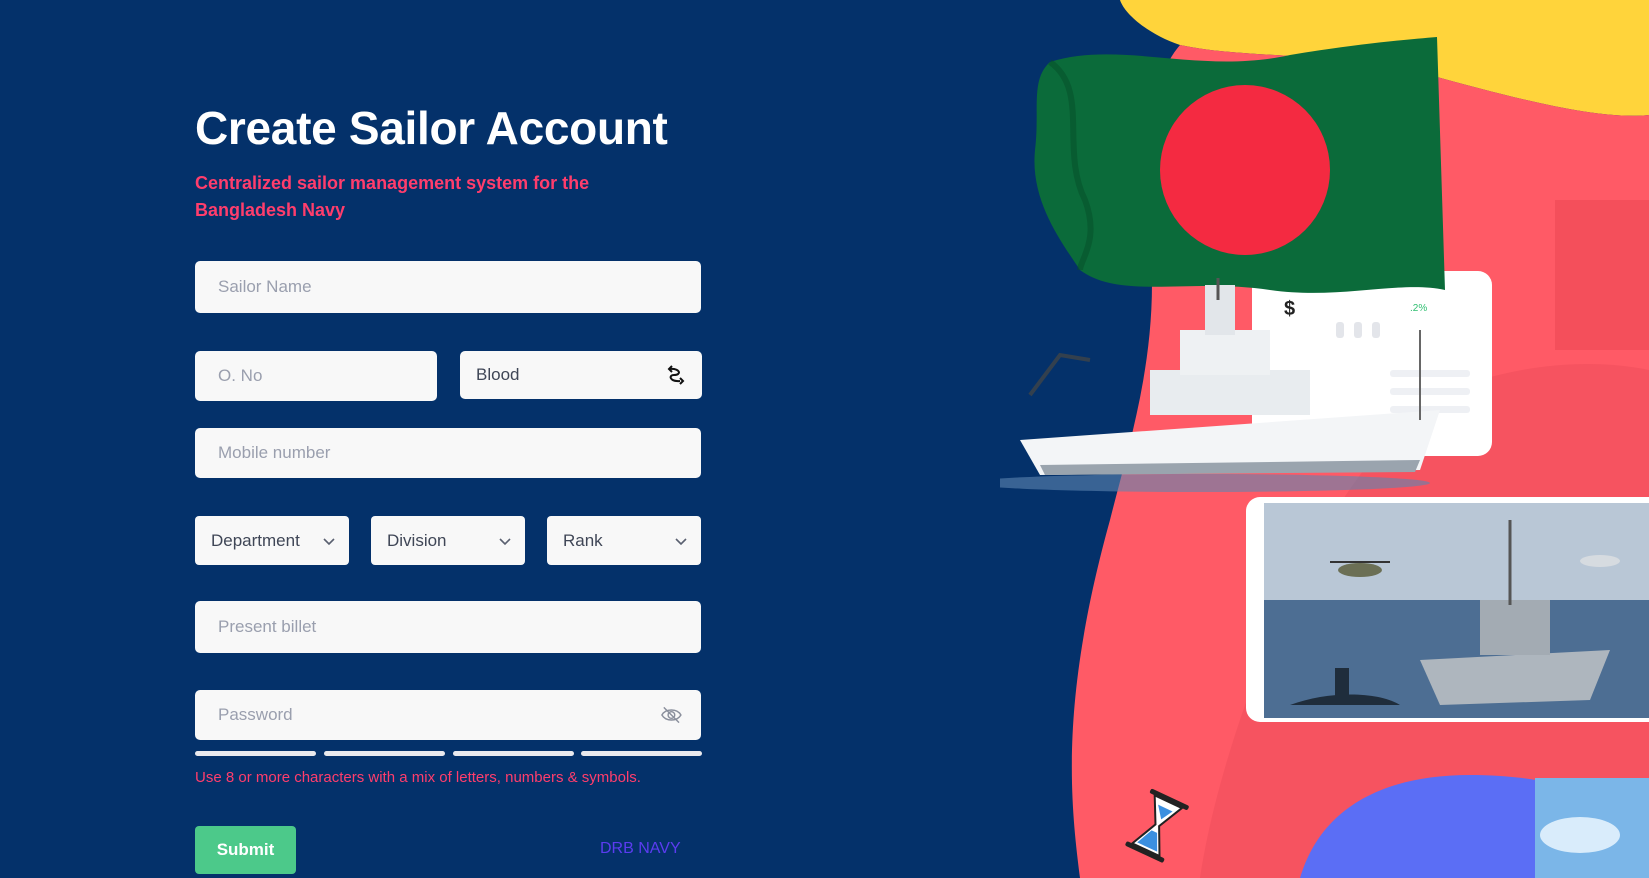 This screenshot has width=1649, height=878. I want to click on updown-cursor-icon, so click(676, 375).